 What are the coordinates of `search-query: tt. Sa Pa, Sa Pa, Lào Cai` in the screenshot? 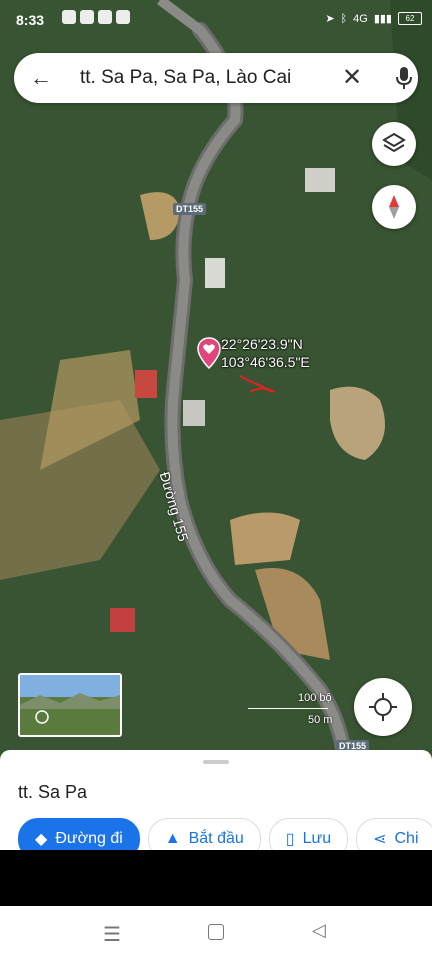 It's located at (185, 78).